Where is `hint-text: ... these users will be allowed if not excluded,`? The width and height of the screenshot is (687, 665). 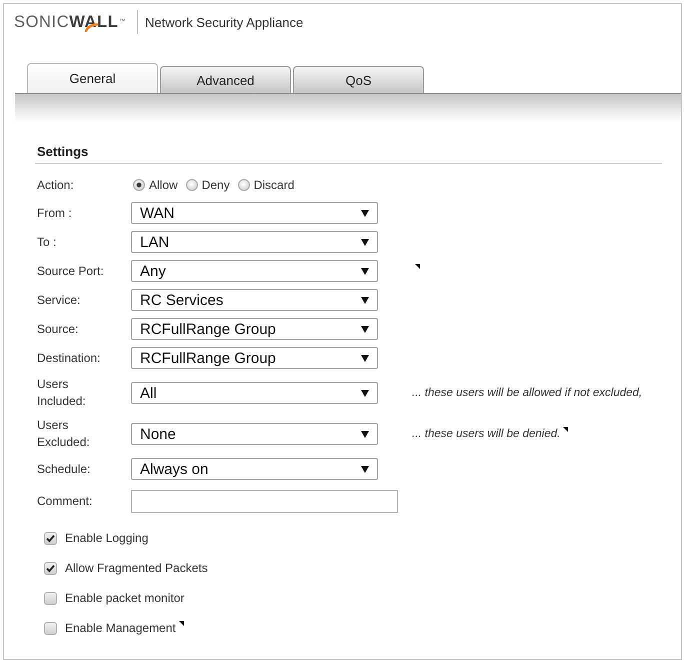
hint-text: ... these users will be allowed if not excluded, is located at coordinates (527, 393).